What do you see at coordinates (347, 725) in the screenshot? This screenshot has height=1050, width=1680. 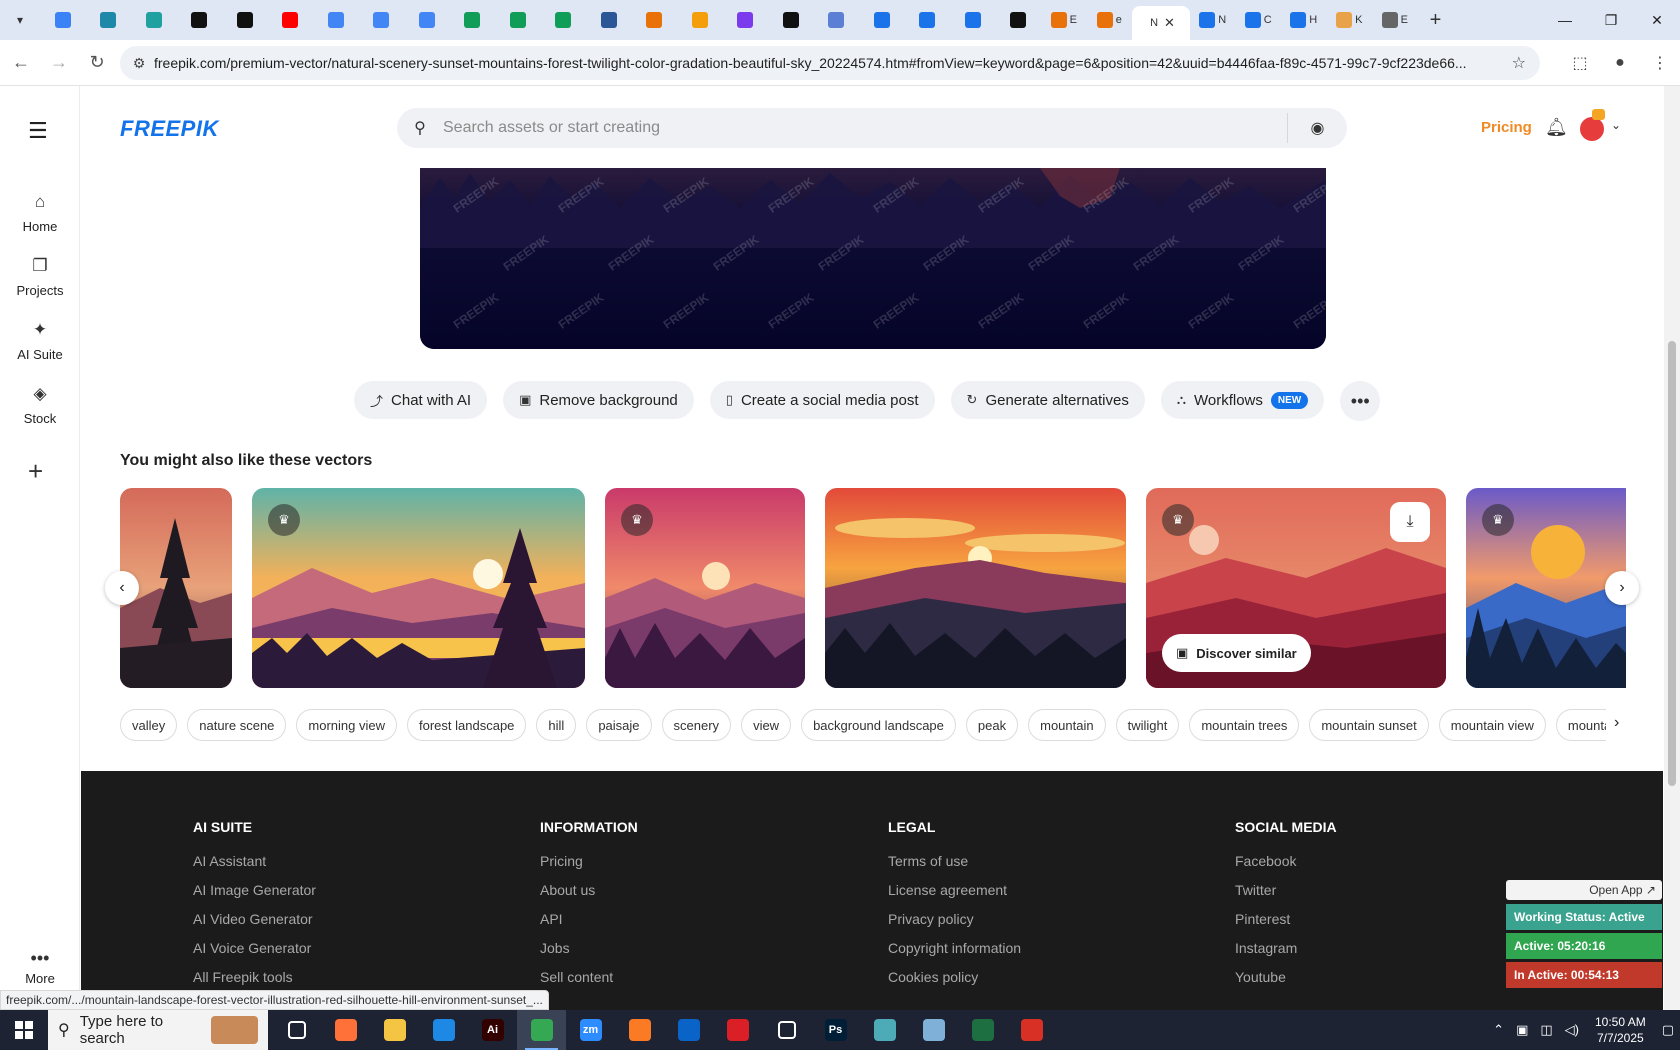 I see `tag-chip: morning view` at bounding box center [347, 725].